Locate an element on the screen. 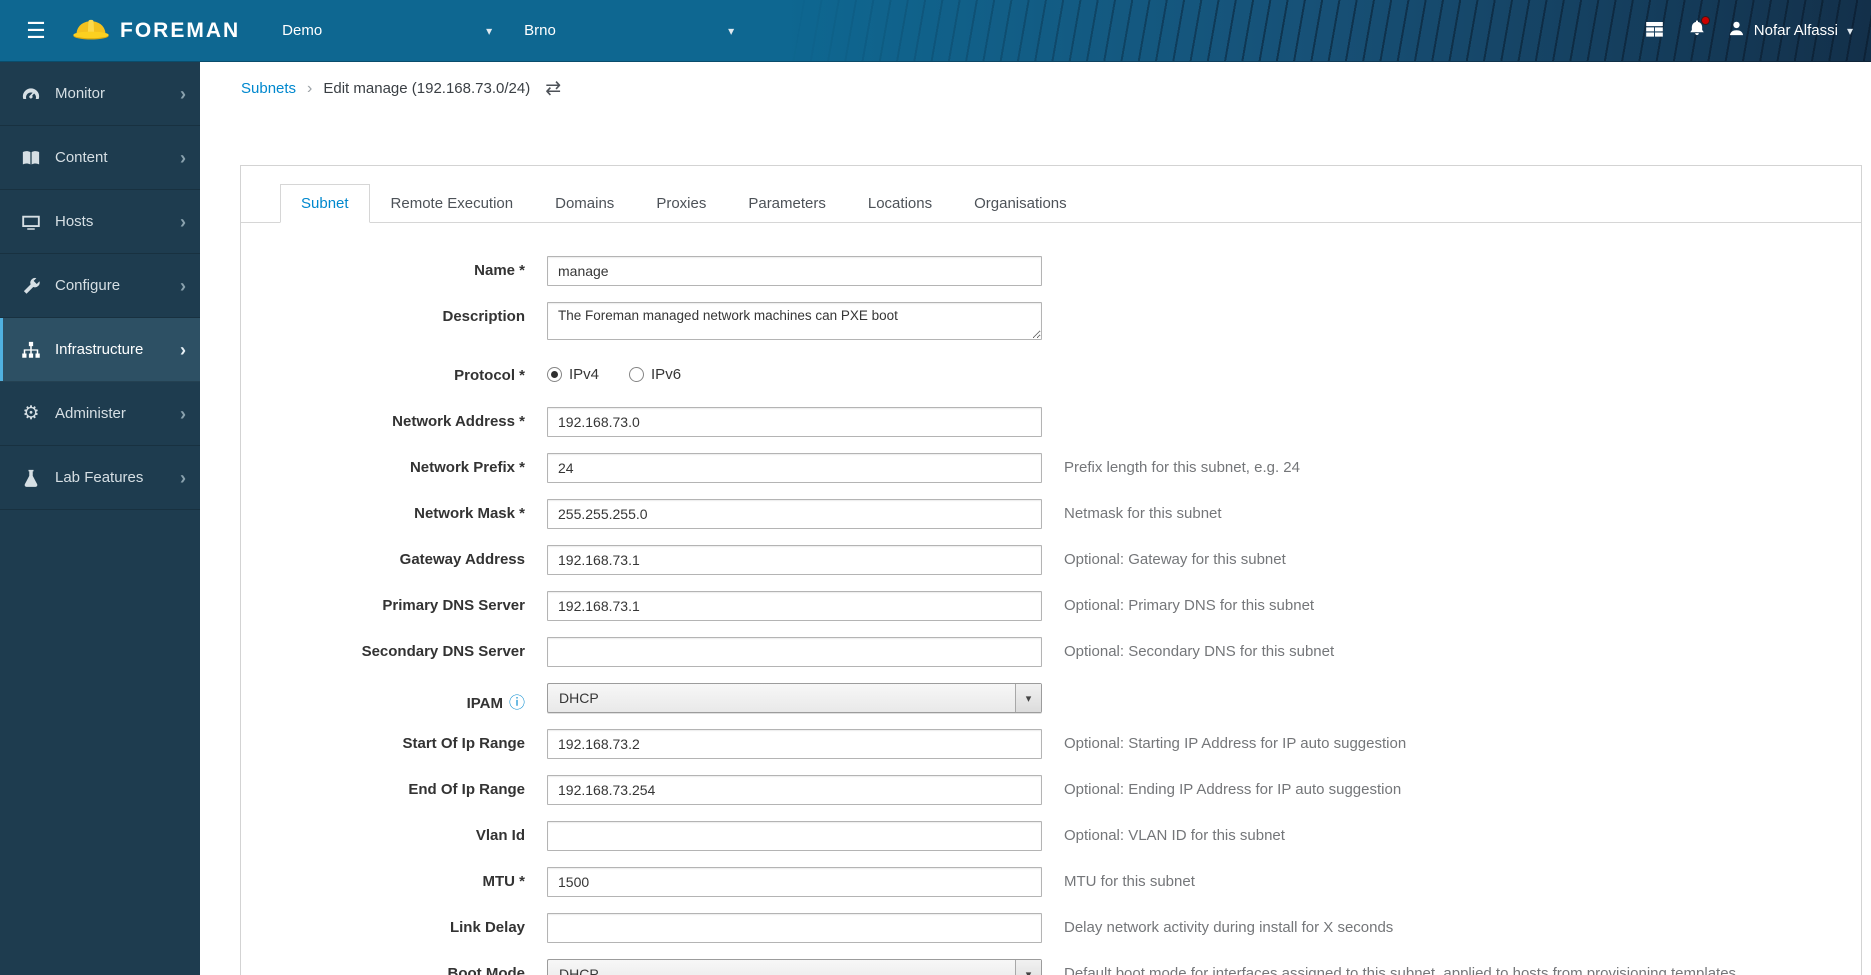 The image size is (1871, 975). sidebar-item-administer: ⚙ Administer › is located at coordinates (100, 414).